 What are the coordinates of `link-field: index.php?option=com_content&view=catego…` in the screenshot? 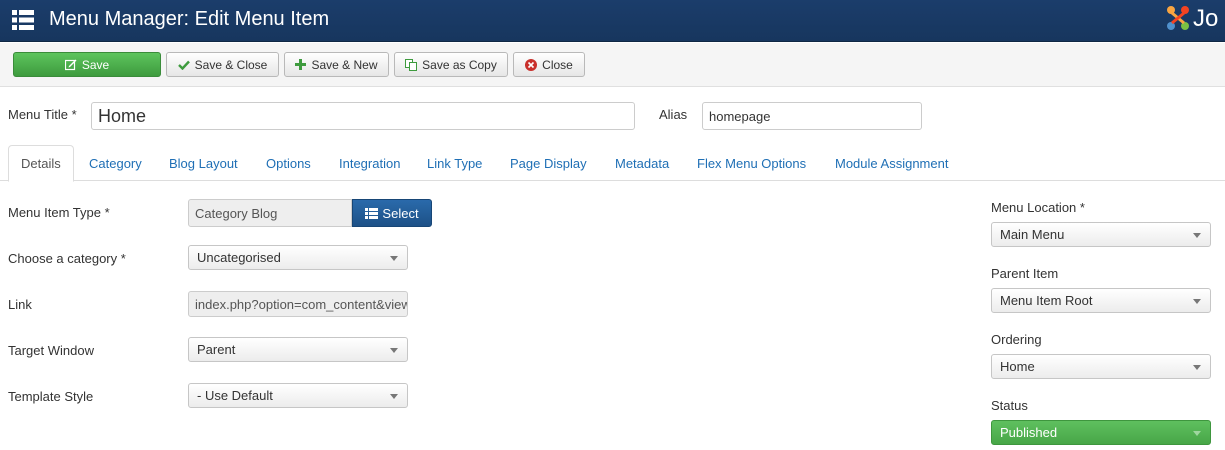 It's located at (298, 304).